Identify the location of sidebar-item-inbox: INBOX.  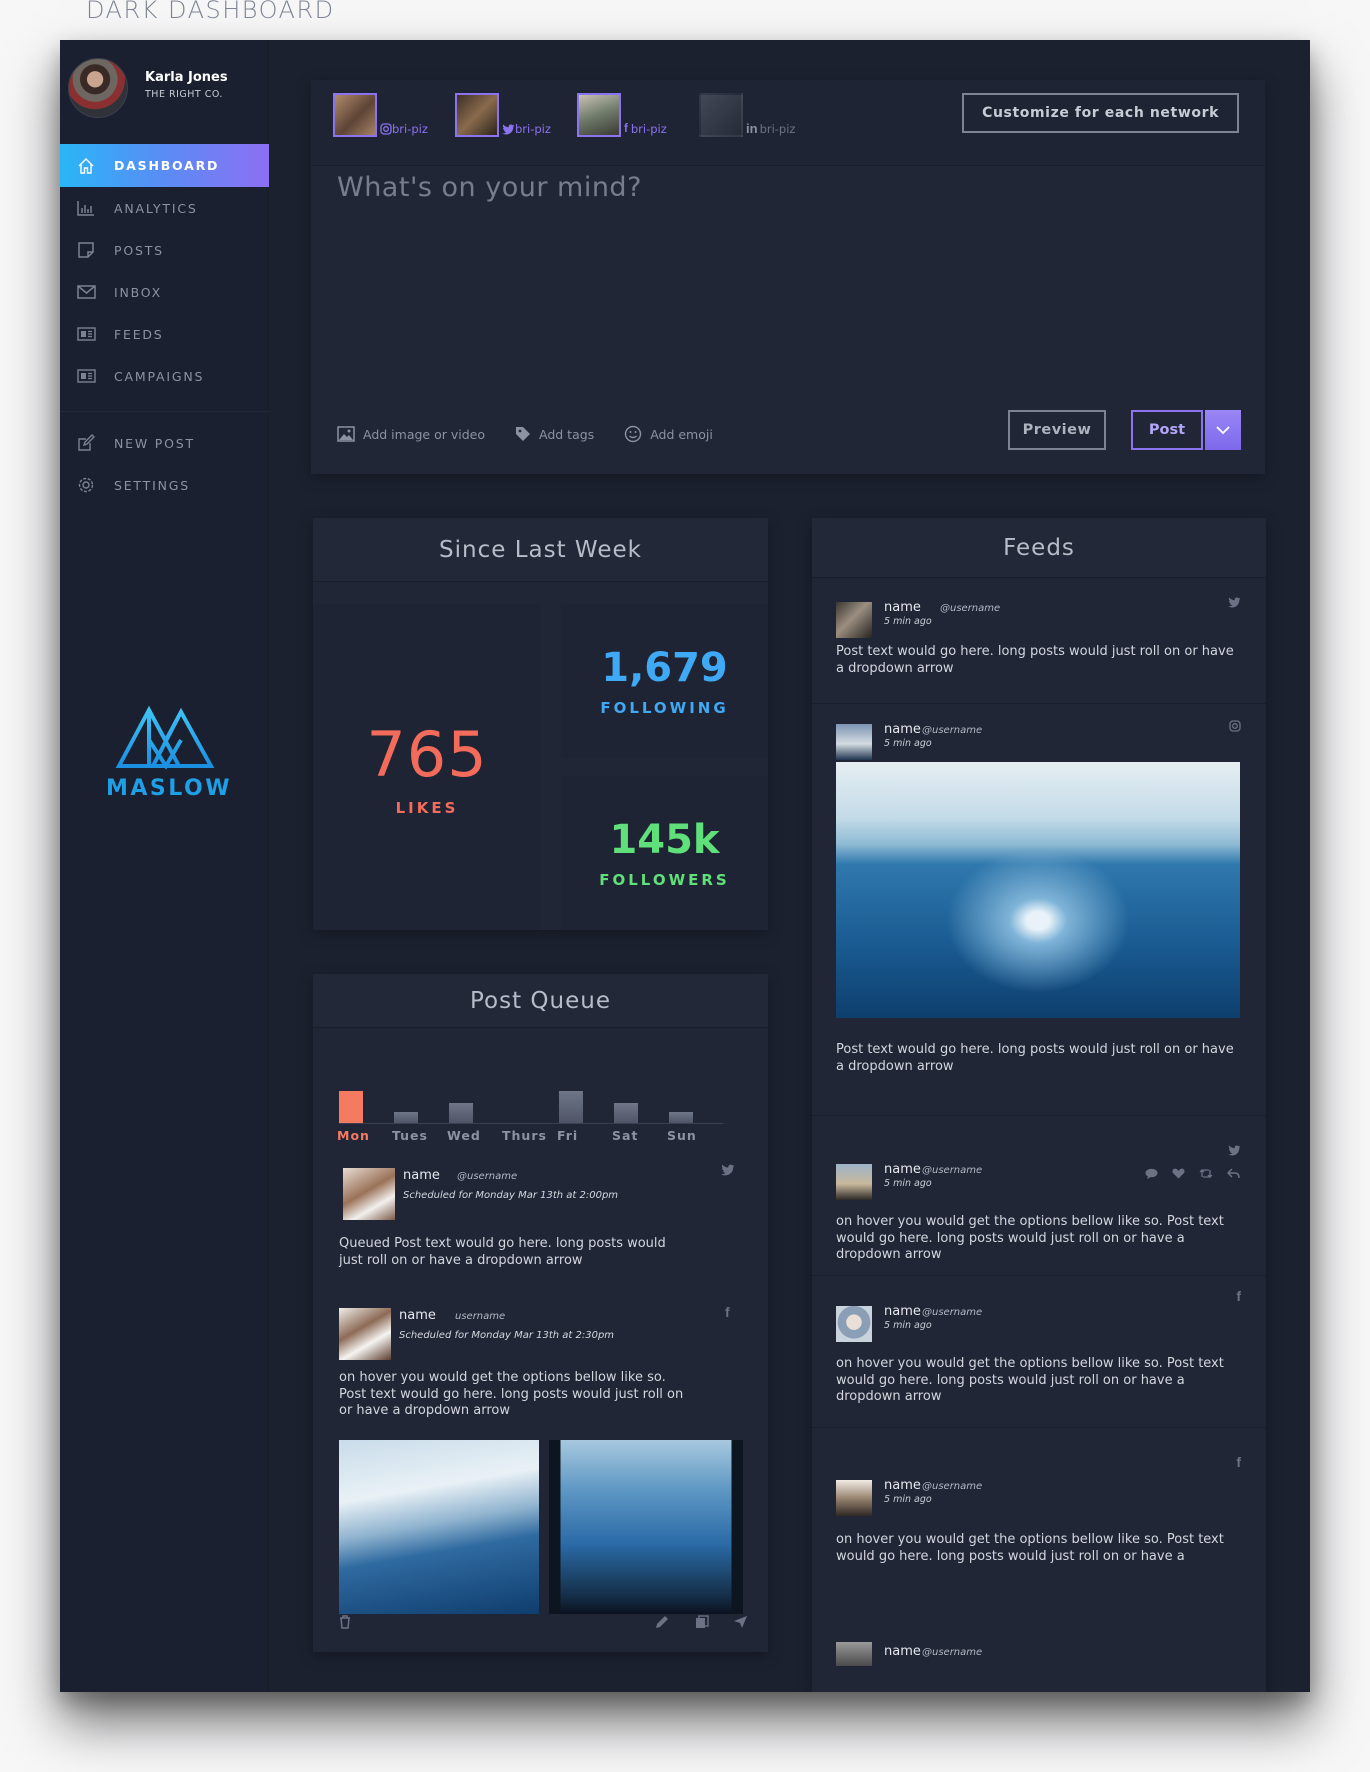
(164, 292).